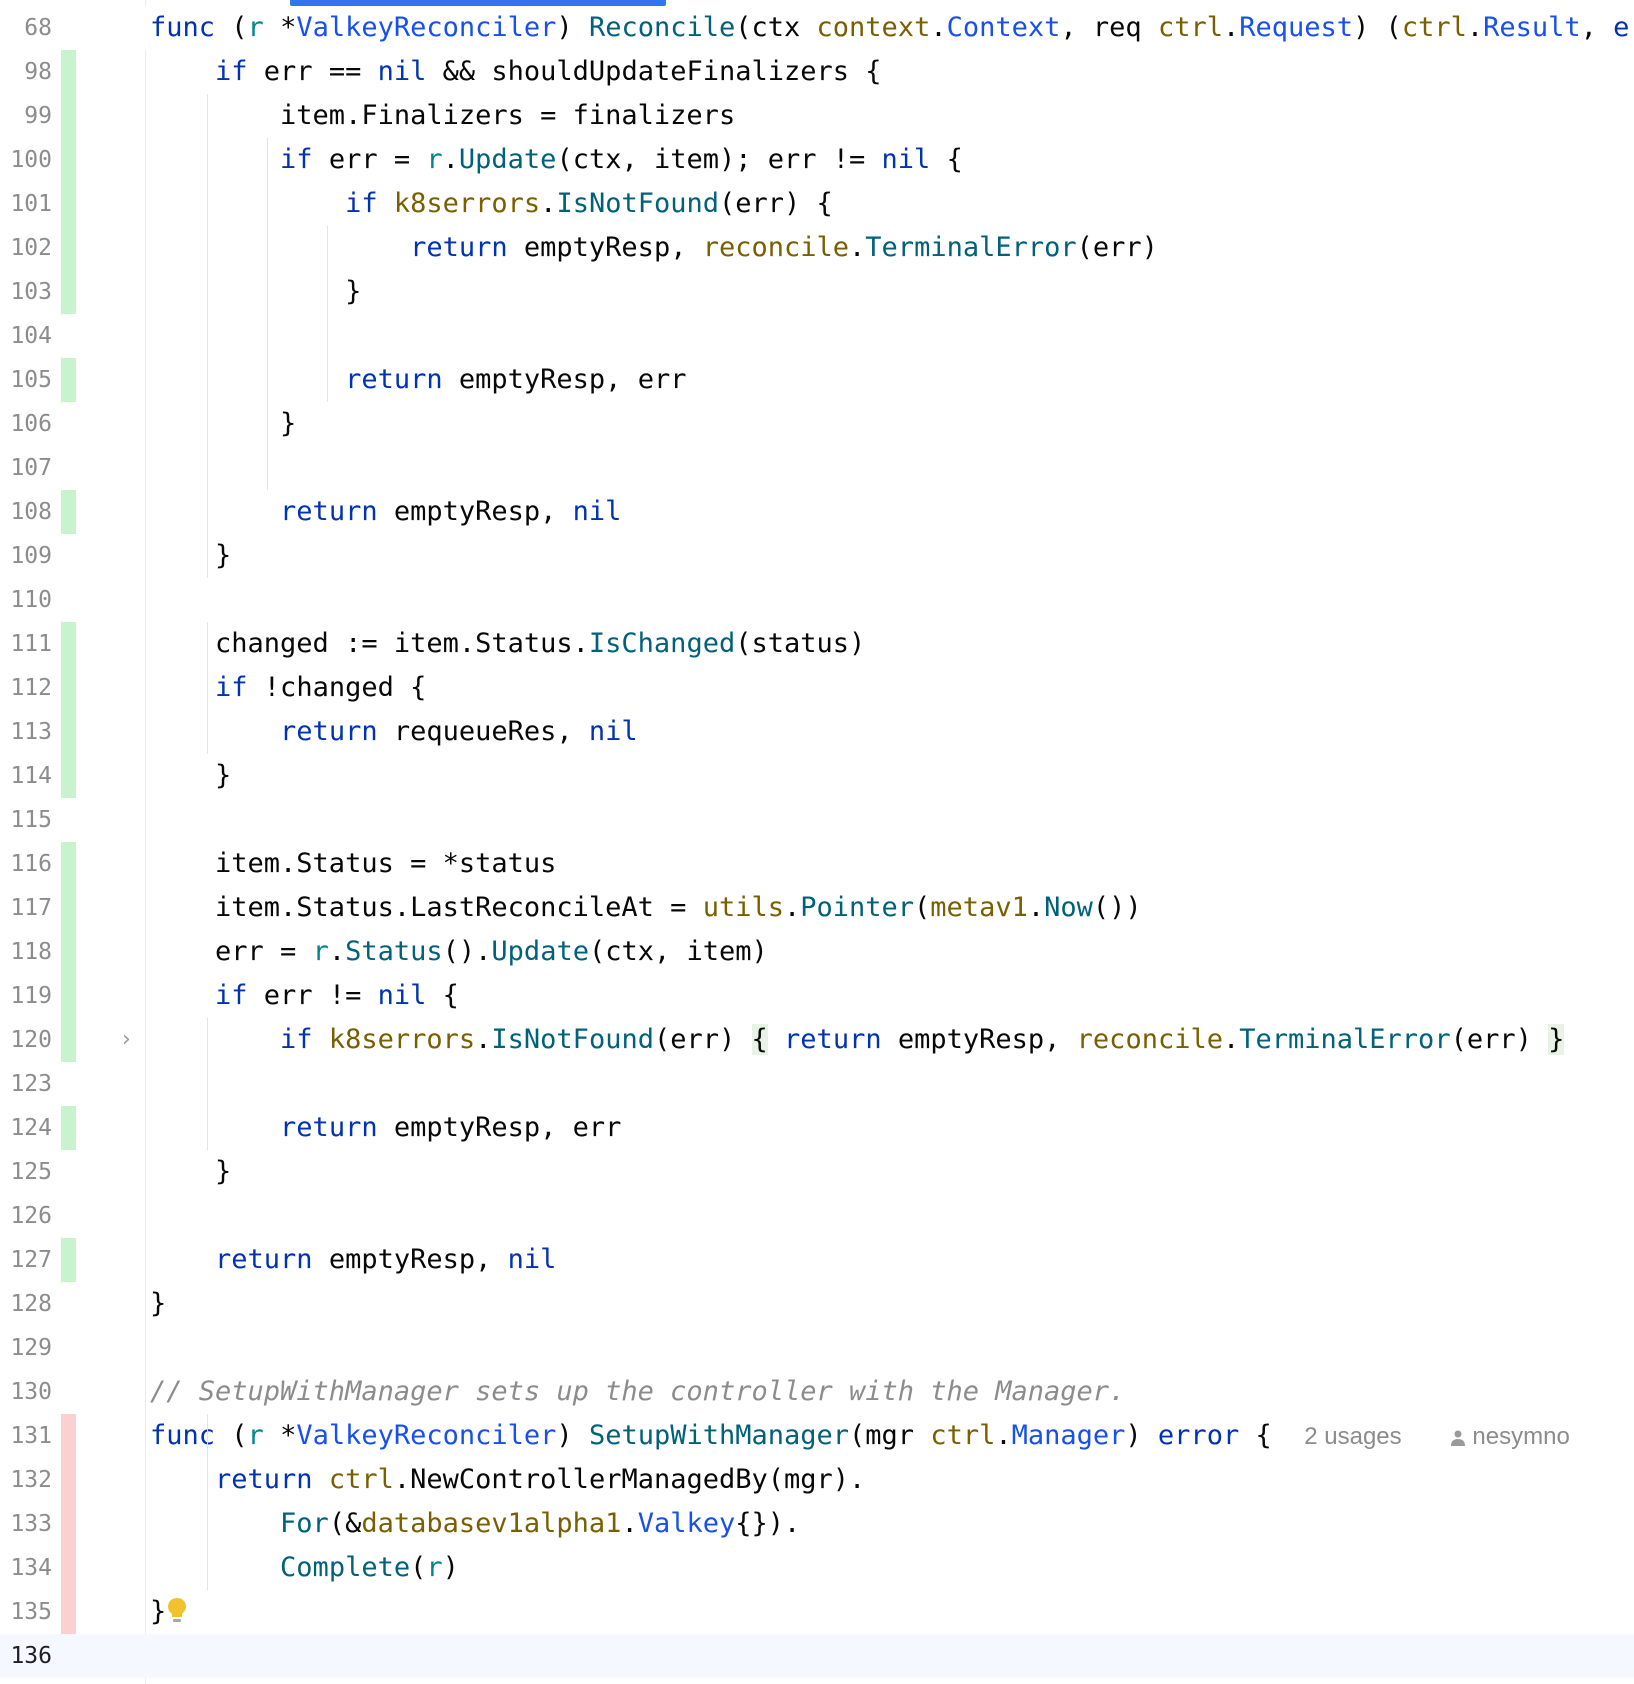 This screenshot has width=1634, height=1684. Describe the element at coordinates (26, 1656) in the screenshot. I see `line-number: 136` at that location.